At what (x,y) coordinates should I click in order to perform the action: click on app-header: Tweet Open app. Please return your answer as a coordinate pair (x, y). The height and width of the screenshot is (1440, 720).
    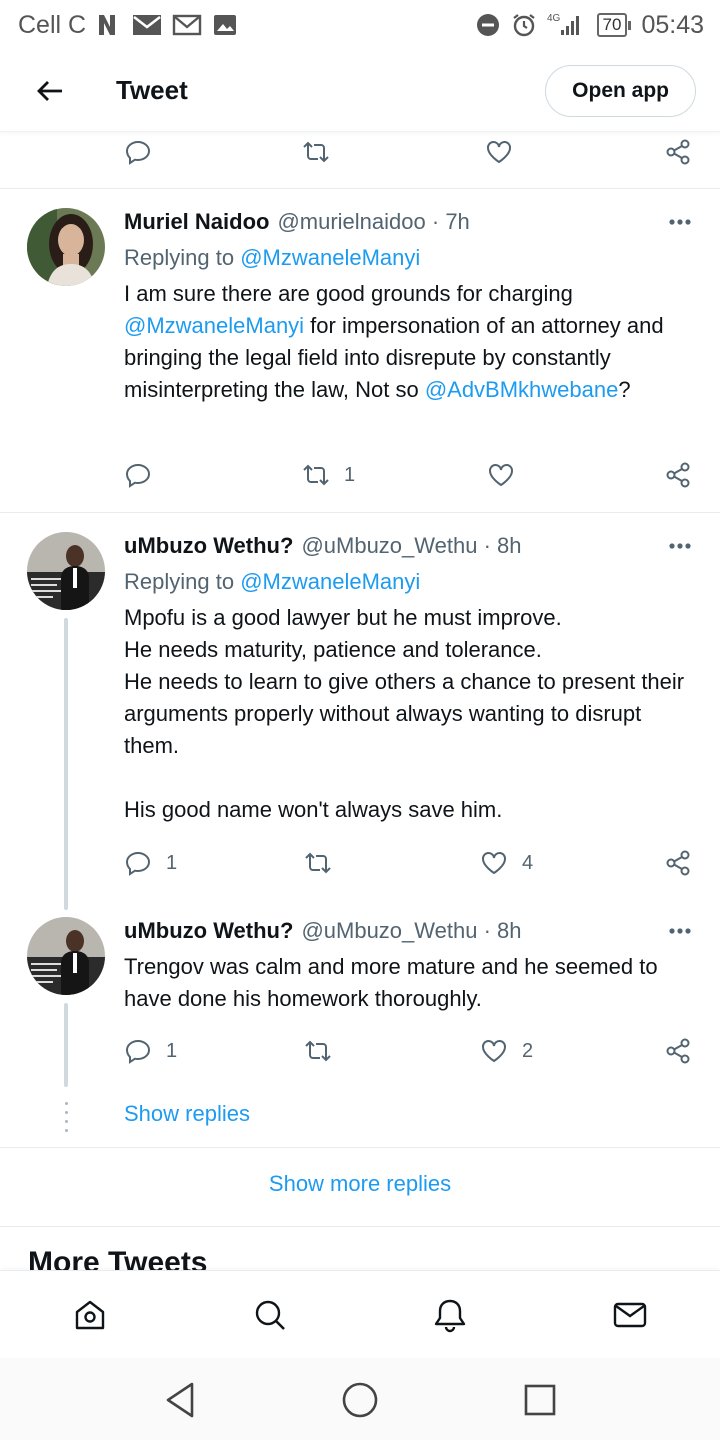
    Looking at the image, I should click on (360, 91).